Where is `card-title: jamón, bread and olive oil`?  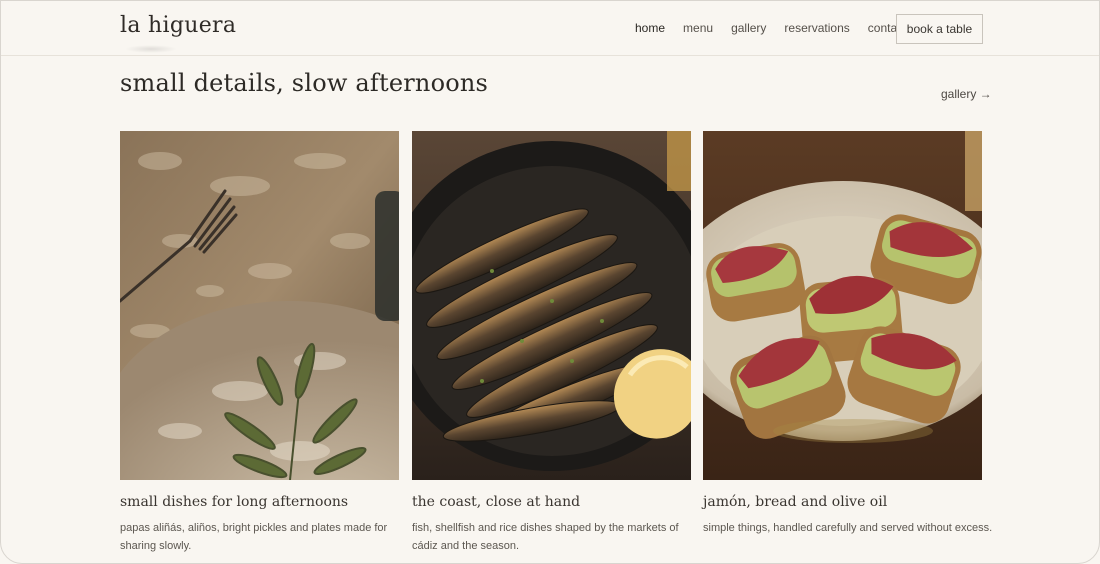
card-title: jamón, bread and olive oil is located at coordinates (795, 502).